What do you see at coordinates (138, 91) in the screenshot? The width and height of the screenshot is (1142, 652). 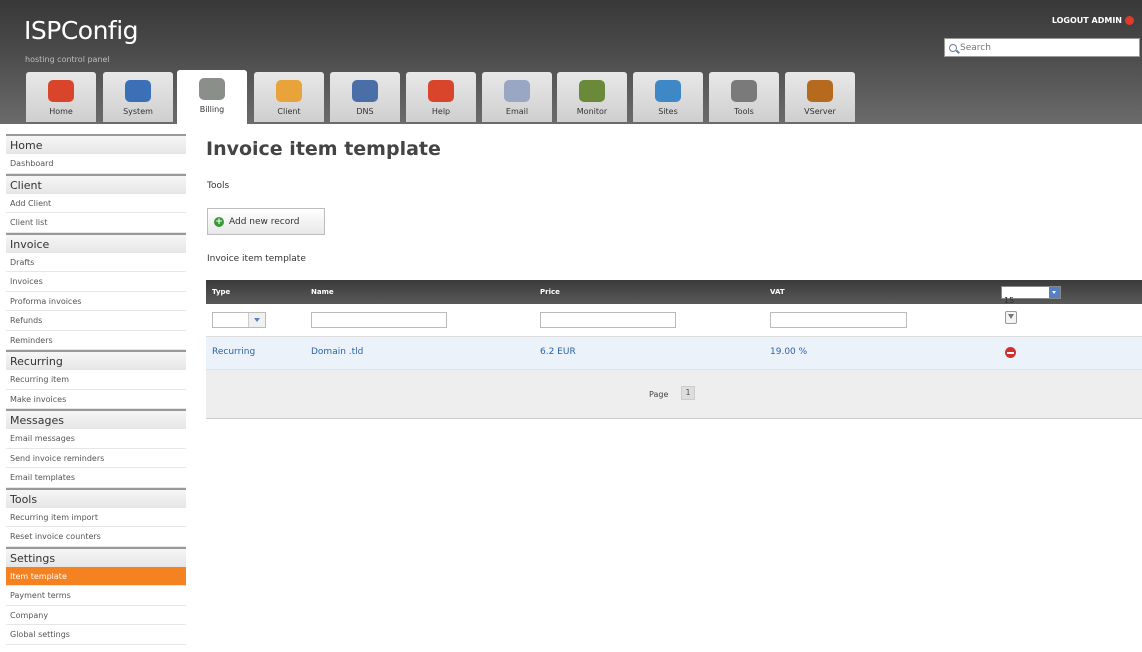 I see `system-icon` at bounding box center [138, 91].